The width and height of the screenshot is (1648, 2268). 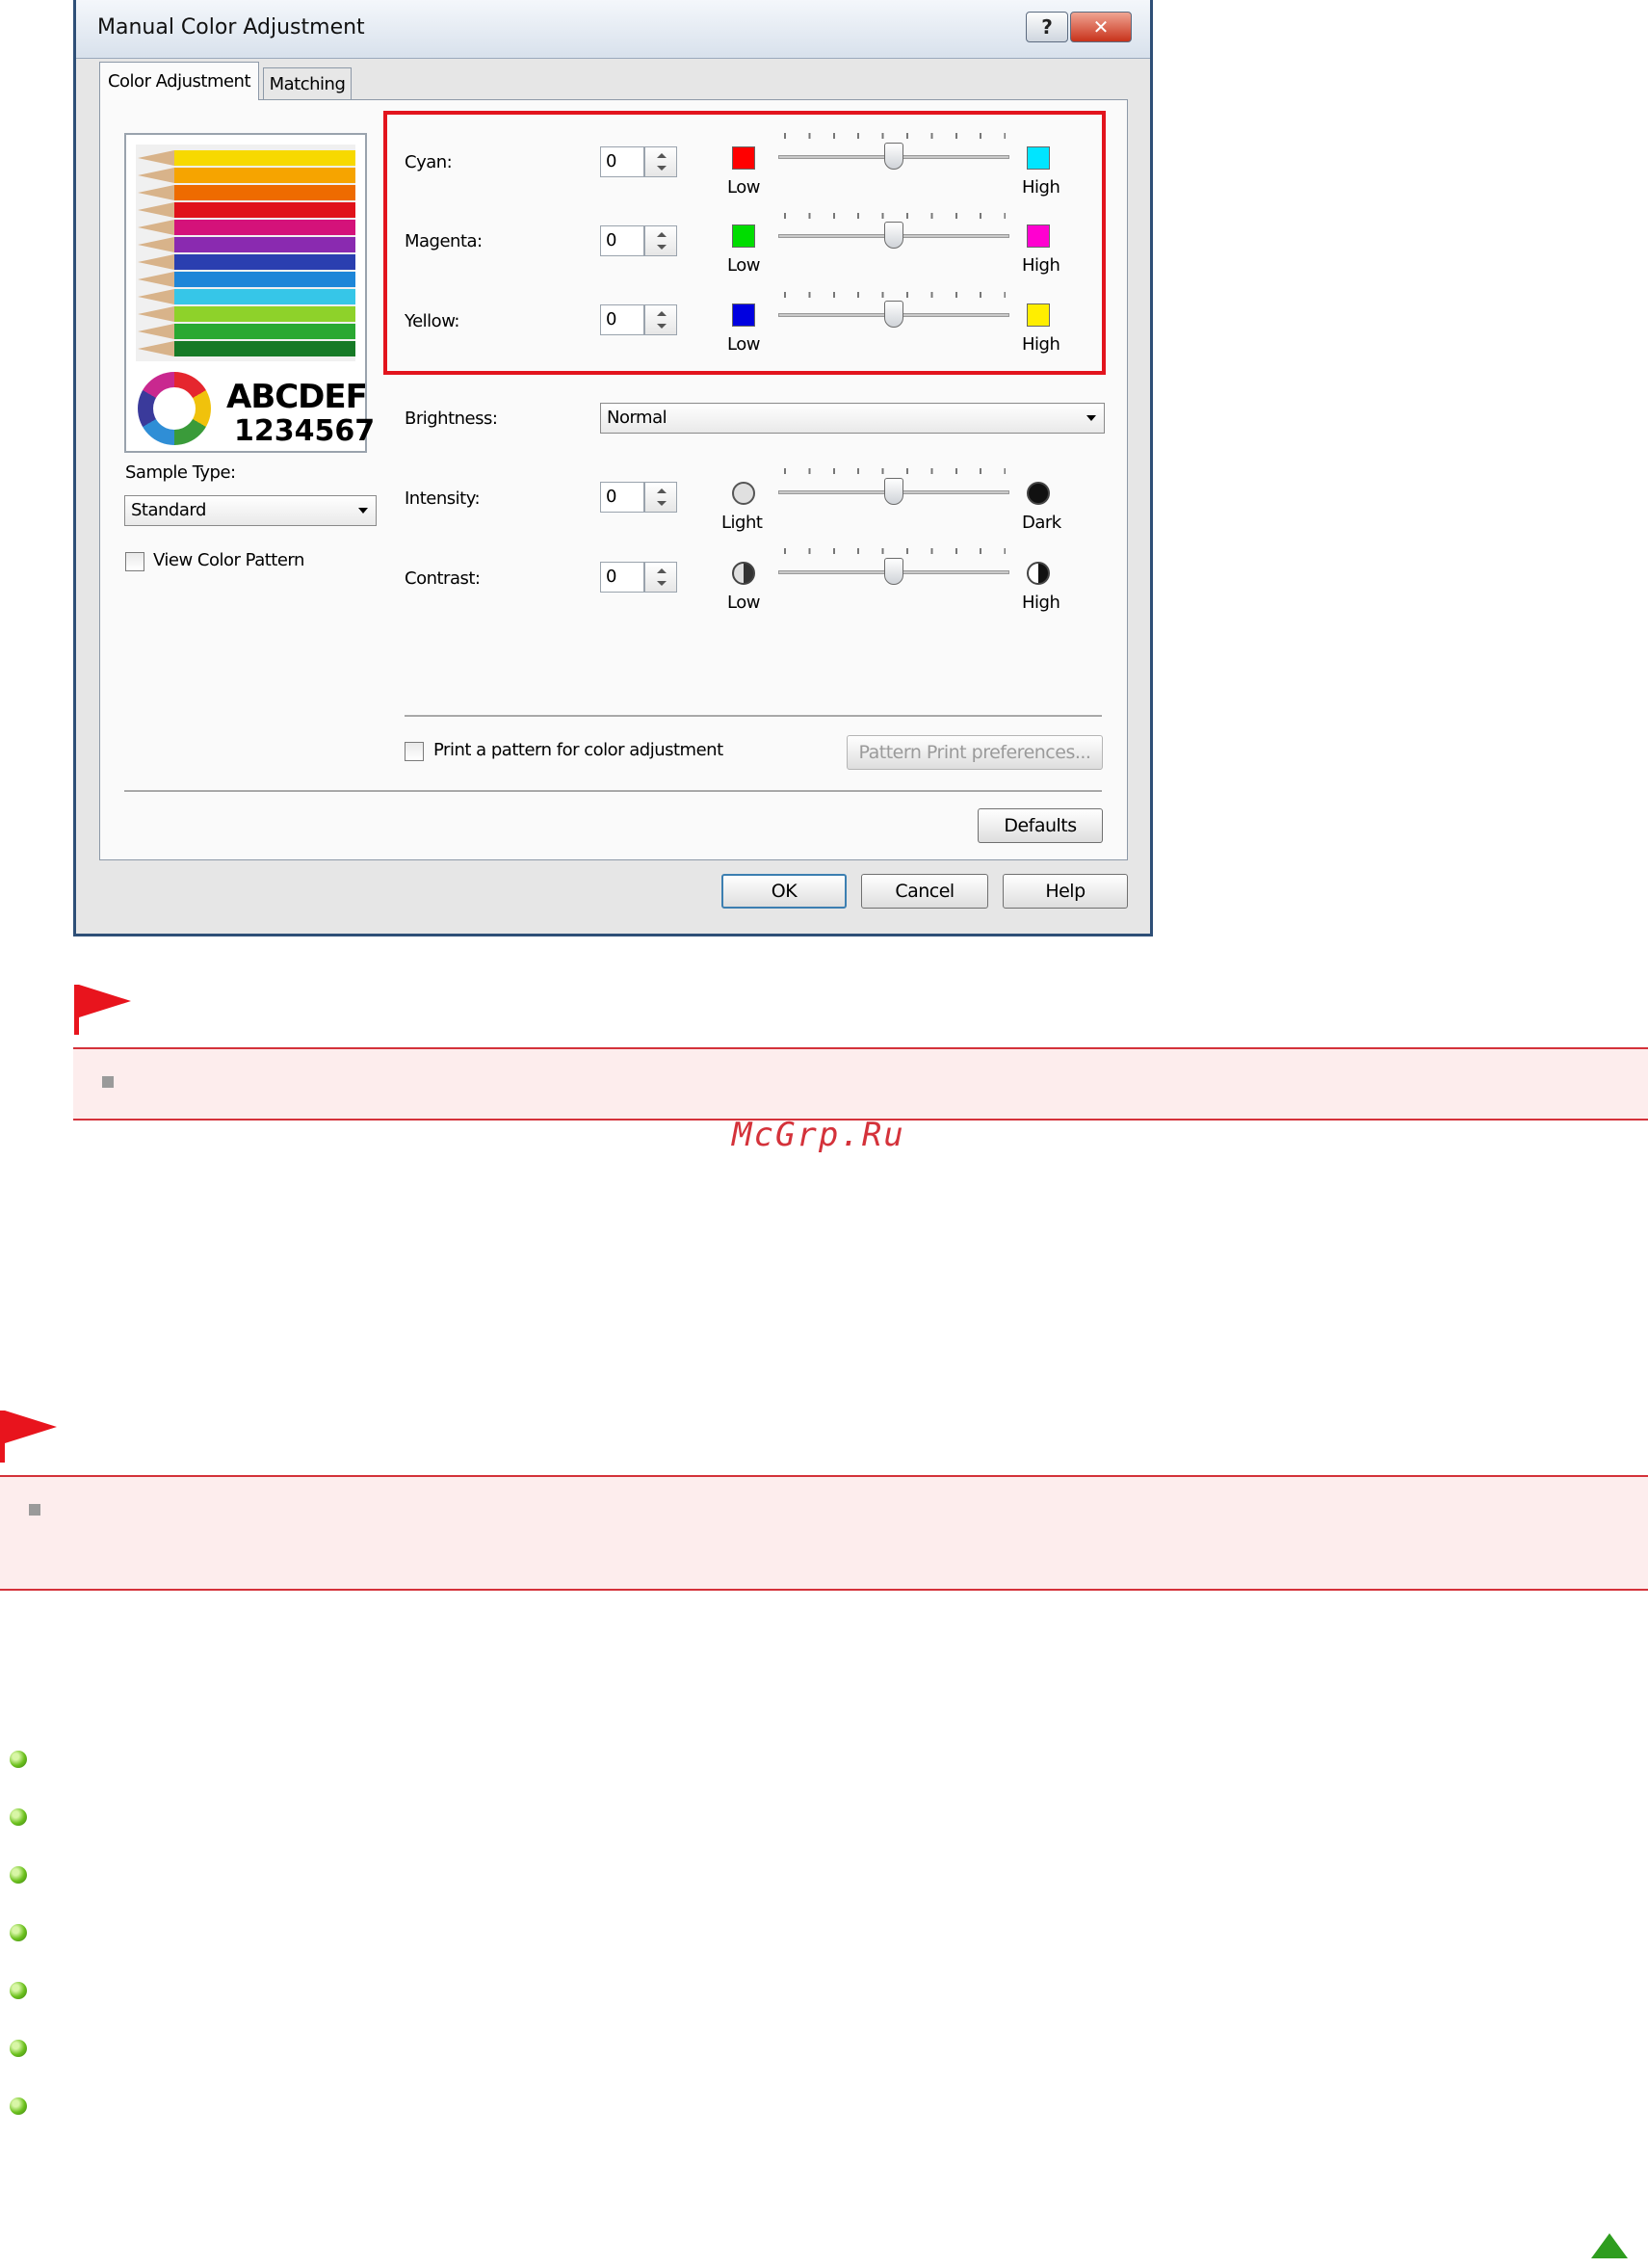 What do you see at coordinates (852, 418) in the screenshot?
I see `brightness-select: Normal` at bounding box center [852, 418].